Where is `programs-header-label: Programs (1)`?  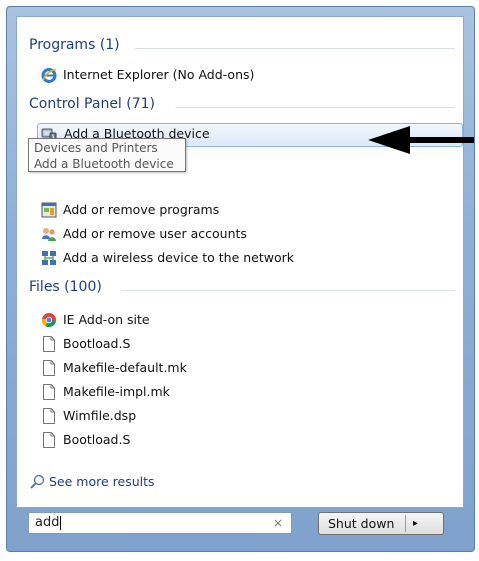
programs-header-label: Programs (1) is located at coordinates (74, 45).